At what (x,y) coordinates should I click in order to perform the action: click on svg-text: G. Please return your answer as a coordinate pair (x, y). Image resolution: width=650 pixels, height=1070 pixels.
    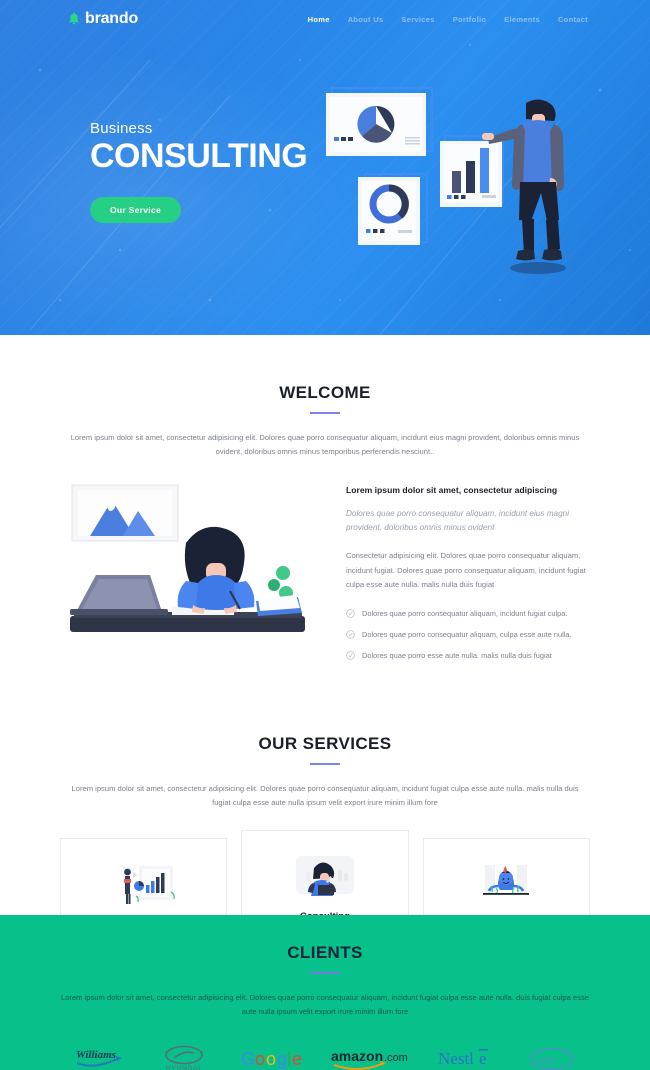
    Looking at the image, I should click on (248, 1059).